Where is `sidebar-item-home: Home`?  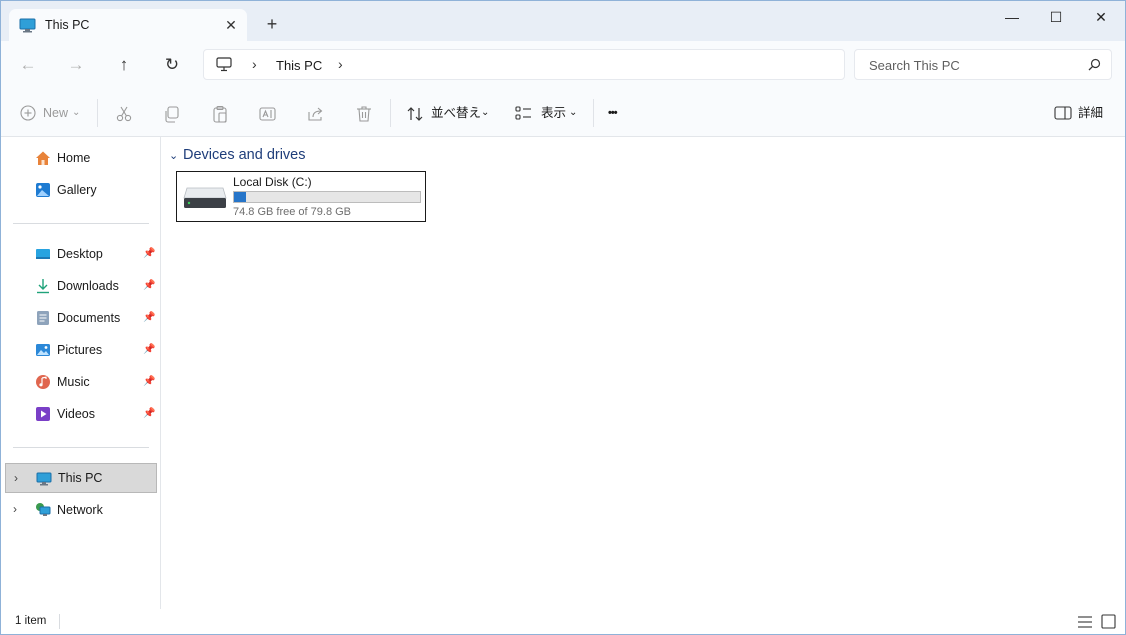 sidebar-item-home: Home is located at coordinates (81, 158).